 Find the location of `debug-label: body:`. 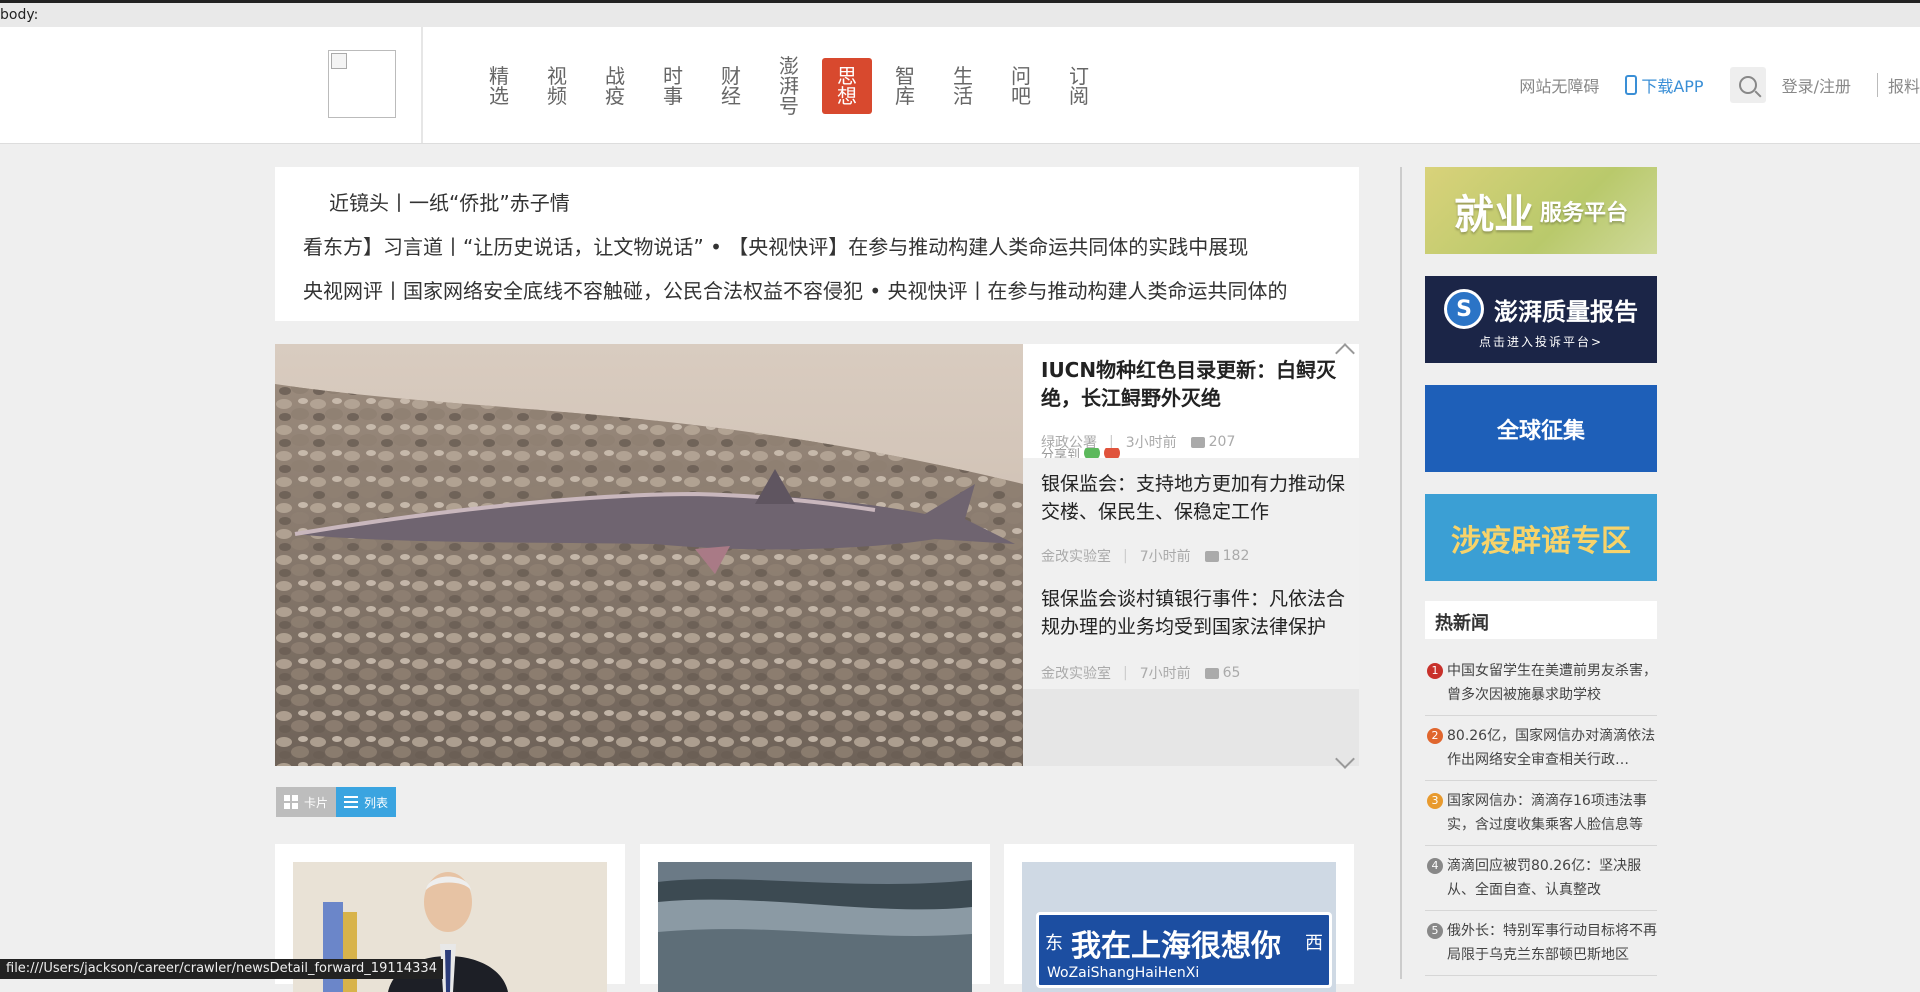

debug-label: body: is located at coordinates (960, 15).